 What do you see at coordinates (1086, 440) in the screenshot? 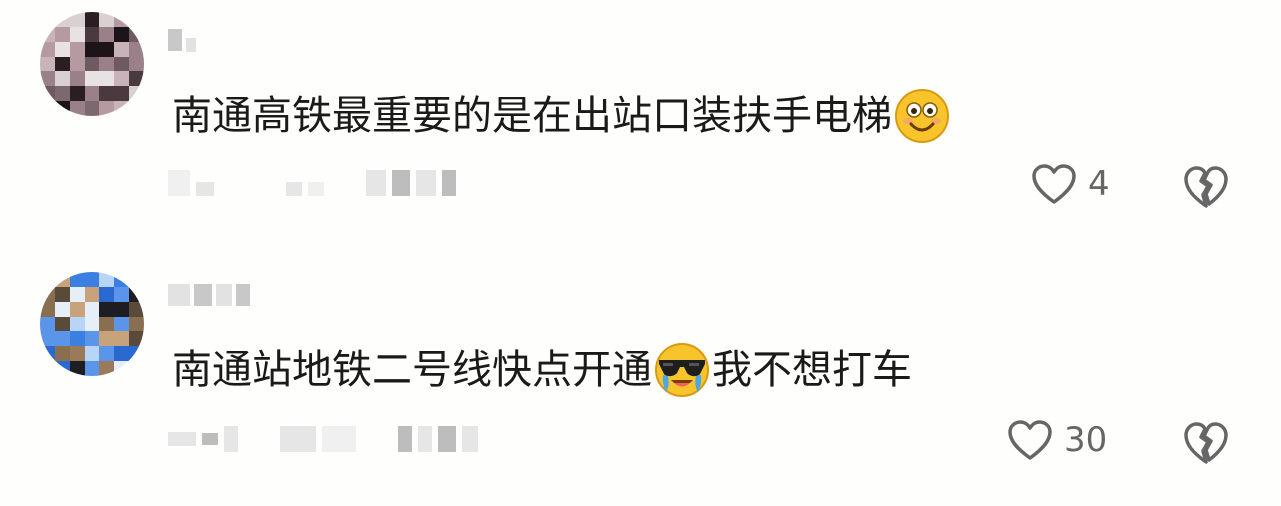
I see `like-count: 30` at bounding box center [1086, 440].